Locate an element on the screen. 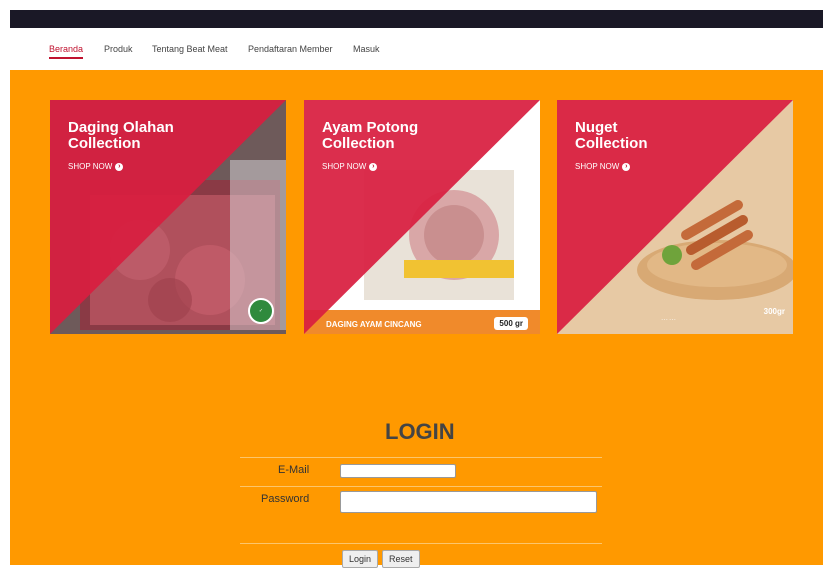 Image resolution: width=823 pixels, height=568 pixels. reset-button: Reset is located at coordinates (401, 559).